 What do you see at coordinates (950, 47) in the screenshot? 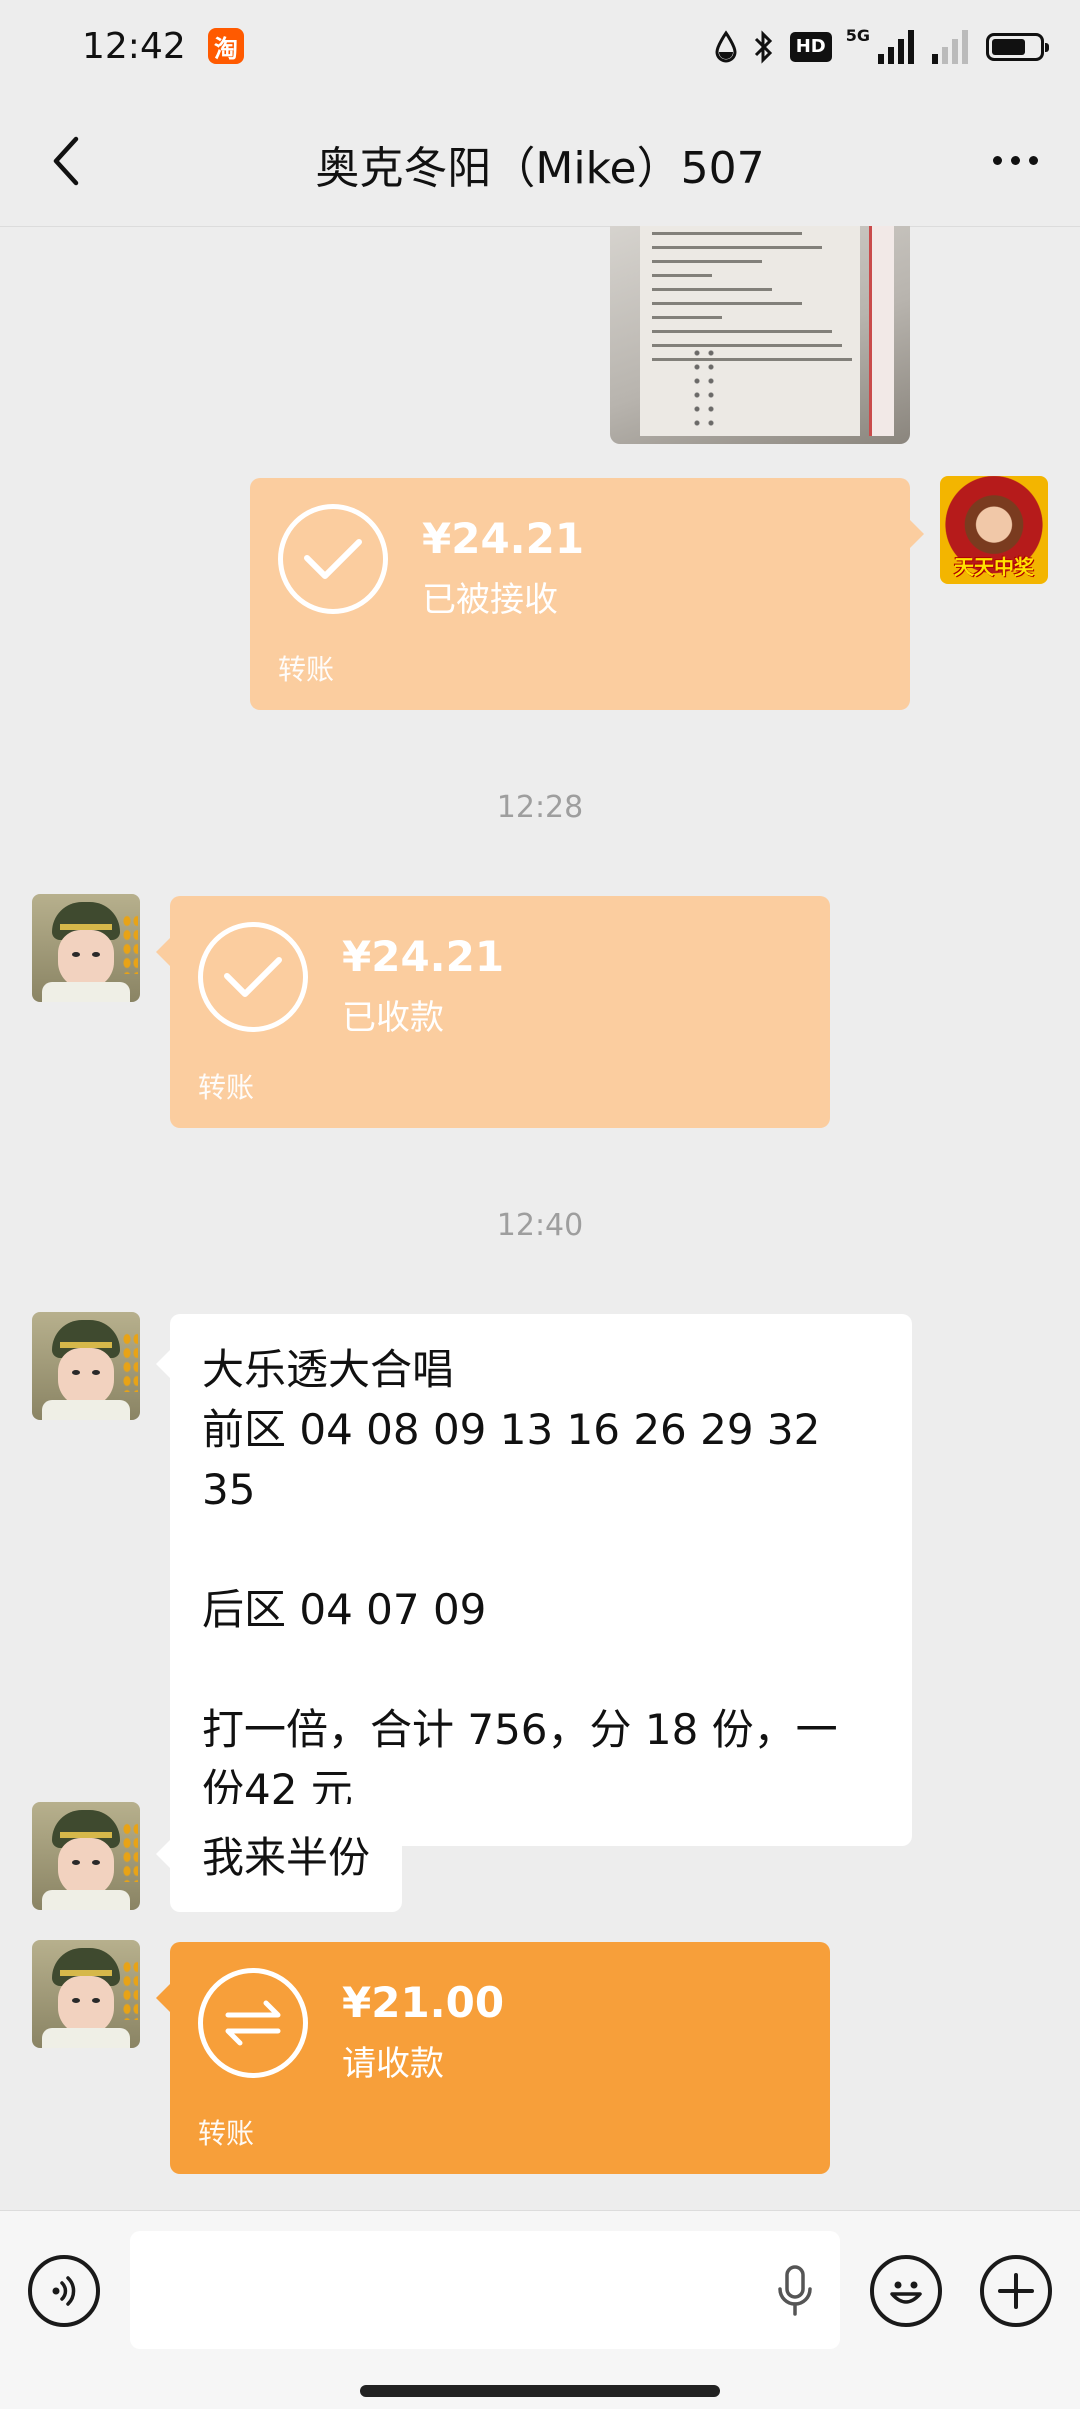
I see `signal-secondary-icon` at bounding box center [950, 47].